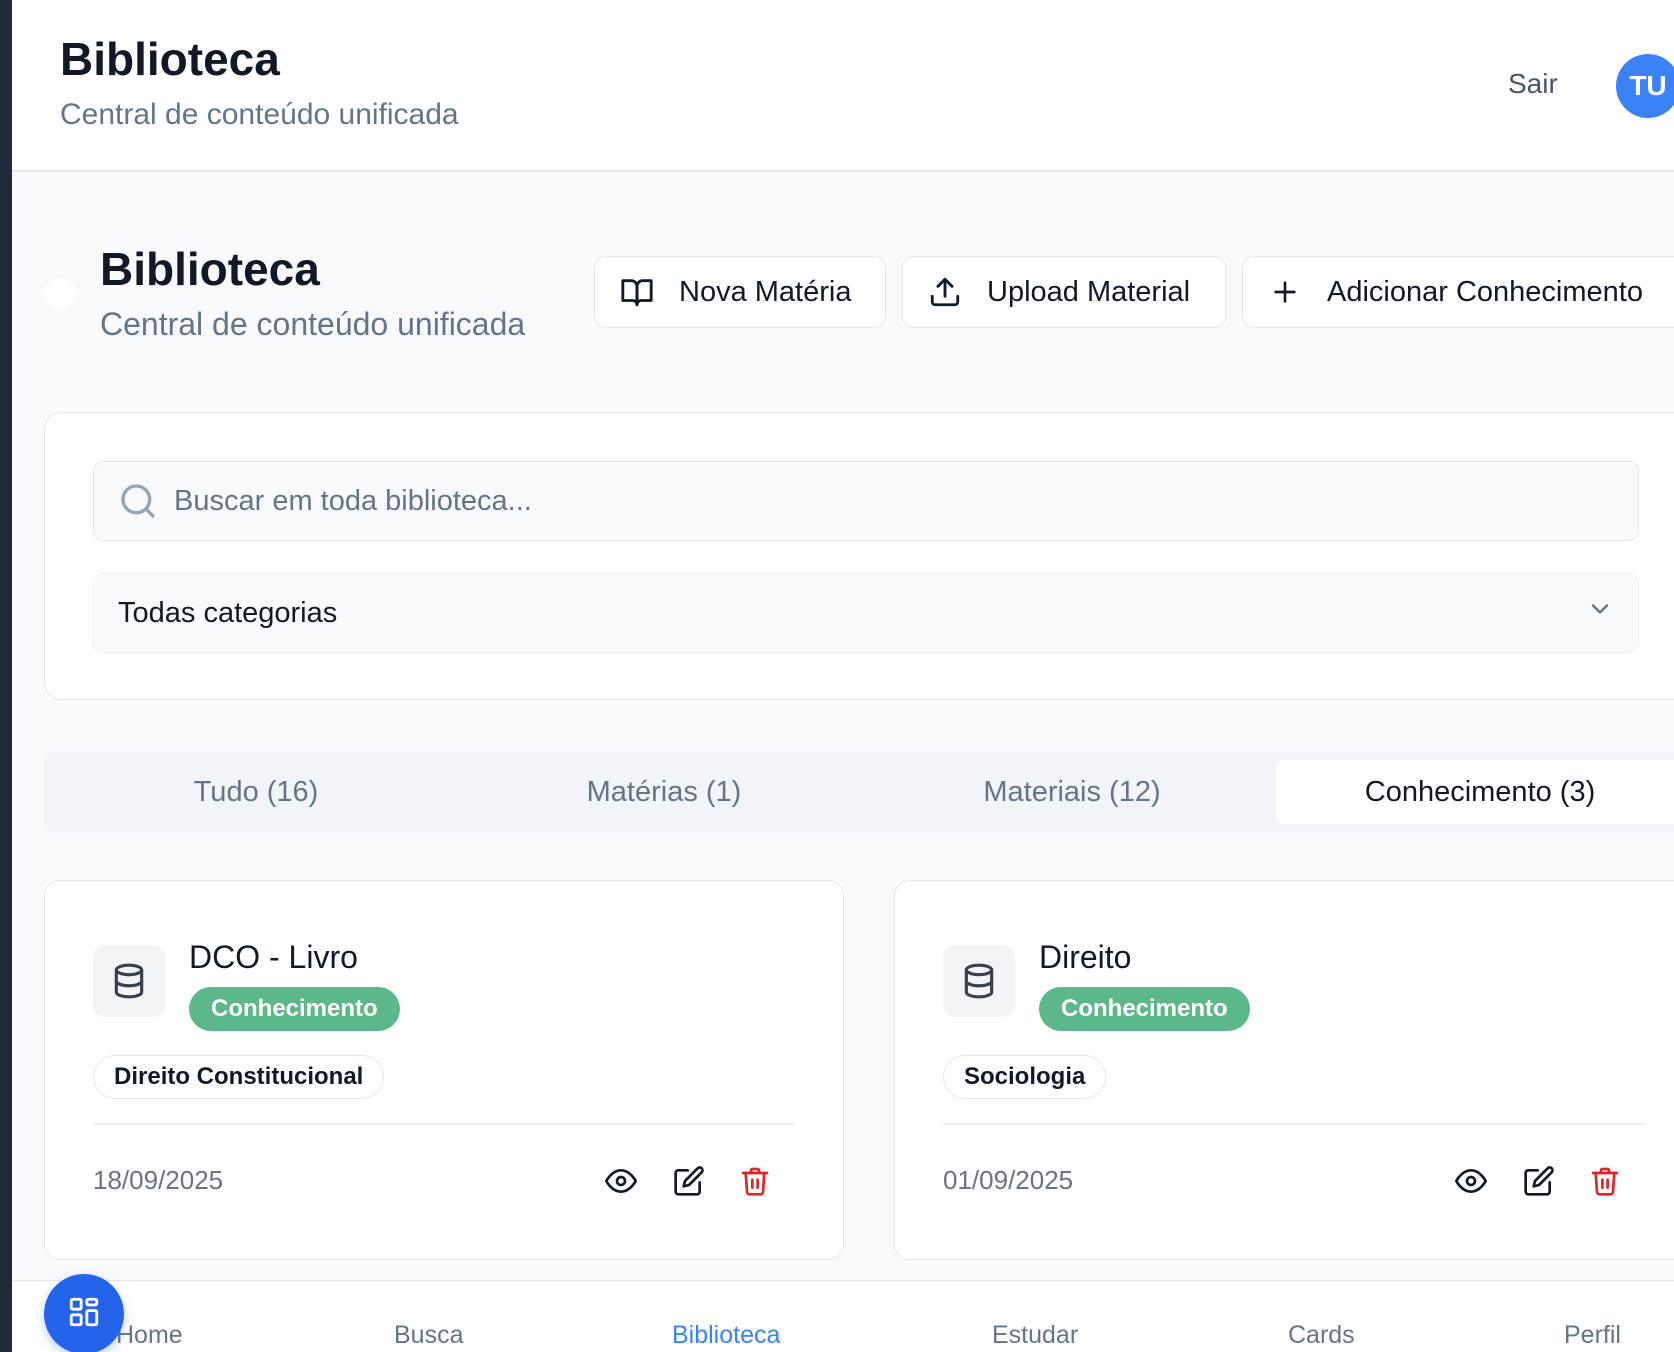 The width and height of the screenshot is (1674, 1352). I want to click on search-icon, so click(138, 501).